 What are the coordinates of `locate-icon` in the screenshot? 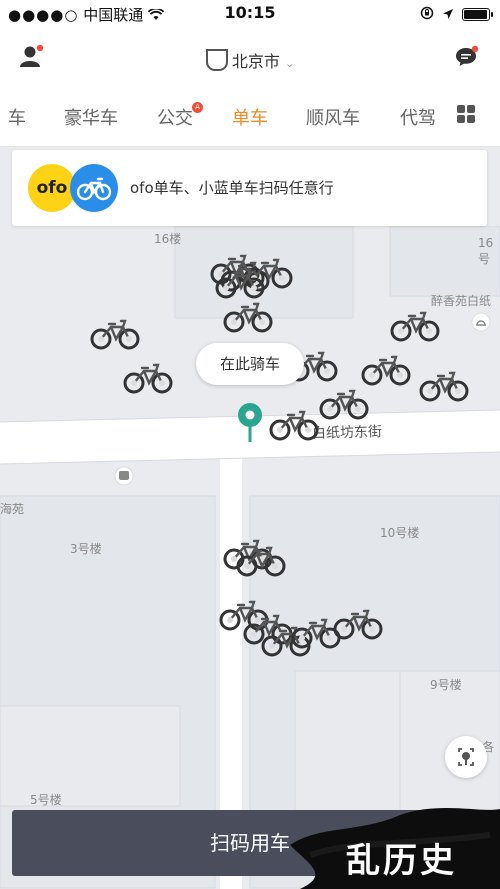 It's located at (466, 757).